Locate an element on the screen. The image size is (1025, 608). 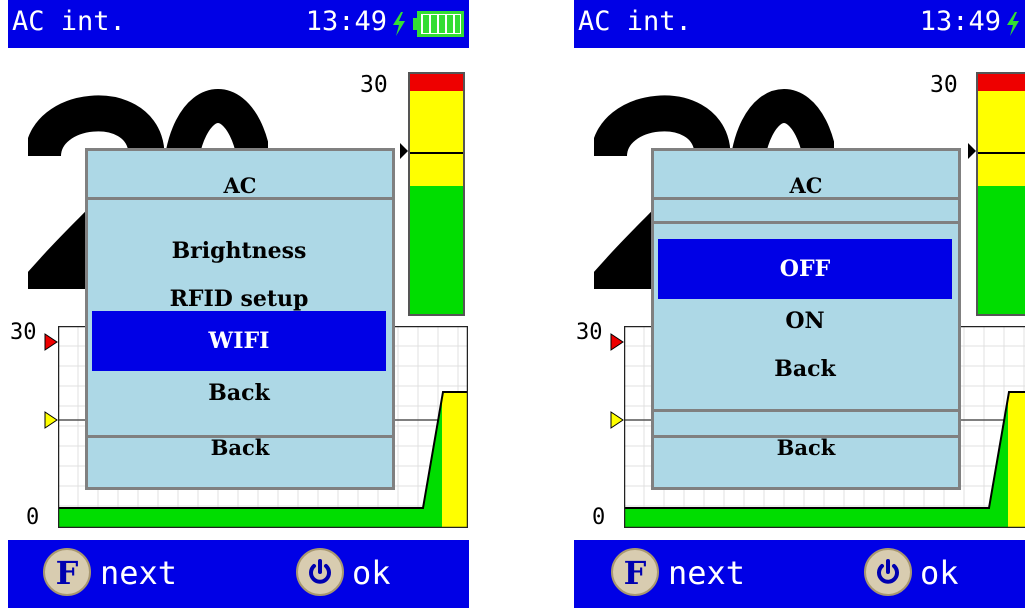
menu-item-off: OFF is located at coordinates (805, 269).